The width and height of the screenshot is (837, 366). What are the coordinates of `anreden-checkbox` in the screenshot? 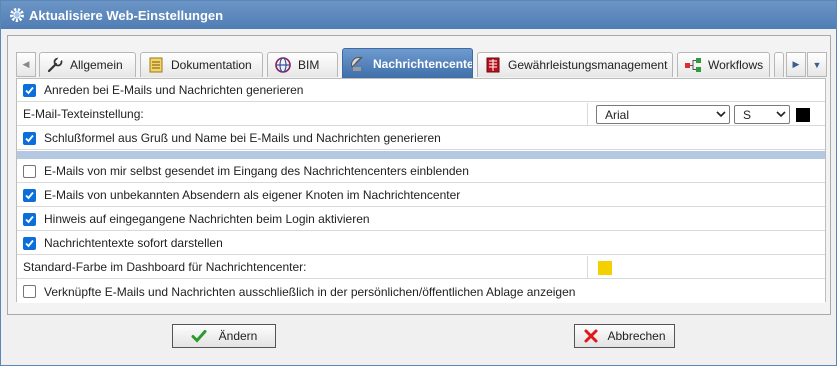 It's located at (29, 90).